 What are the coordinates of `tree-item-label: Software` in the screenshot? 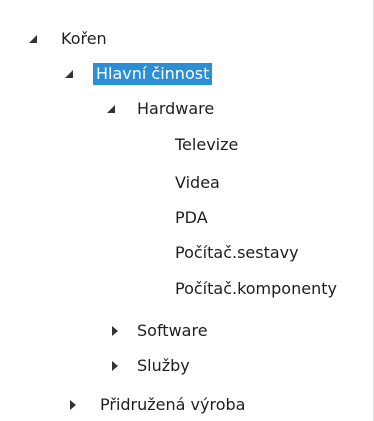 It's located at (172, 330).